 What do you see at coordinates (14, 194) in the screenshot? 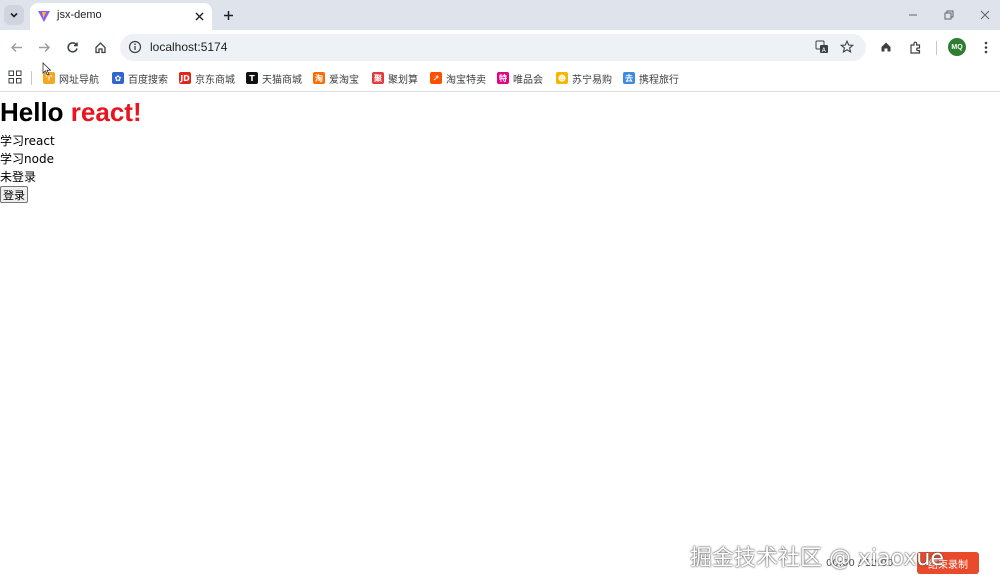
I see `login-button: 登录` at bounding box center [14, 194].